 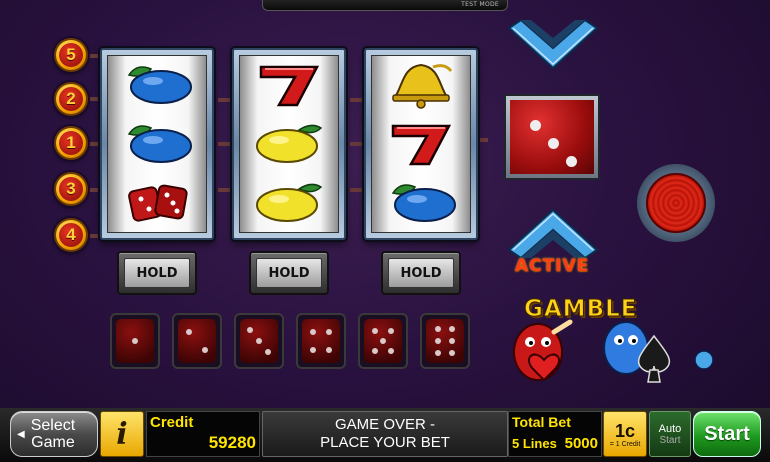 I want to click on test-mode-bar: TEST MODE, so click(x=385, y=5).